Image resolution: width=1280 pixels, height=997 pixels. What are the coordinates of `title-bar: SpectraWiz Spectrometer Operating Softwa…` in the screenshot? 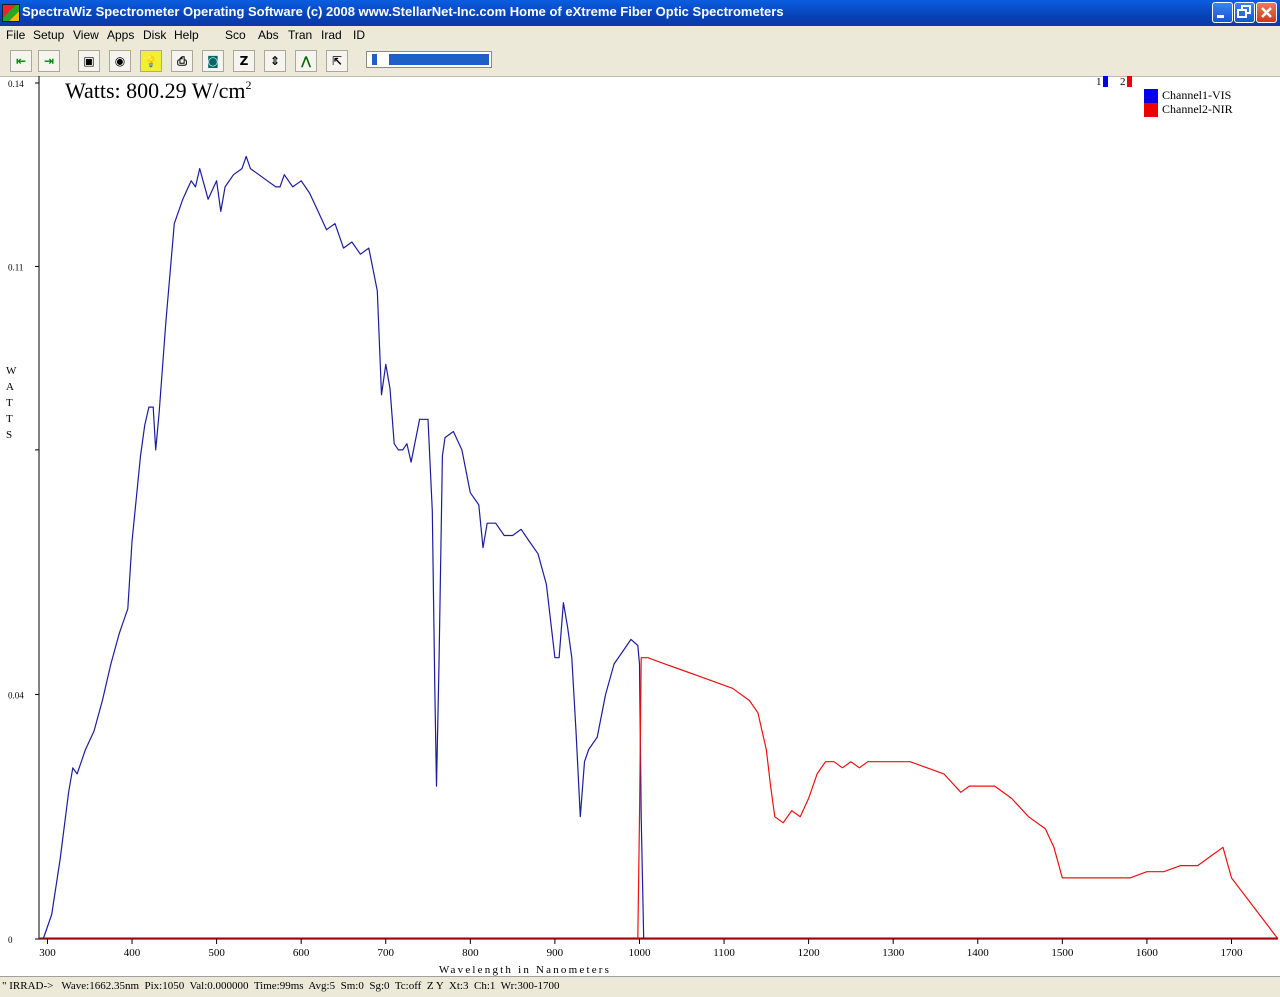 It's located at (640, 13).